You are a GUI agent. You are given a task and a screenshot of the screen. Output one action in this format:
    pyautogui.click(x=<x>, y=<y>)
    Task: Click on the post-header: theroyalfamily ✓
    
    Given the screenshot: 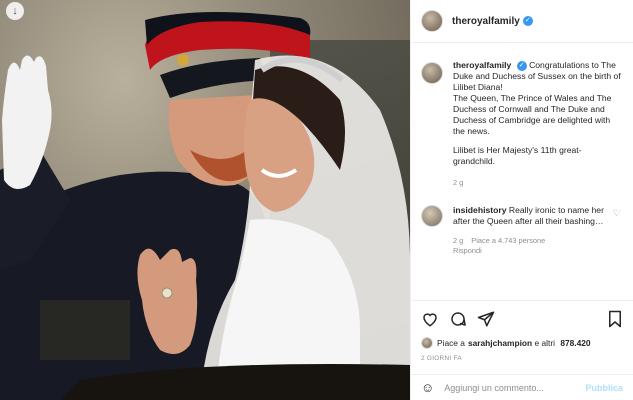 What is the action you would take?
    pyautogui.click(x=522, y=21)
    